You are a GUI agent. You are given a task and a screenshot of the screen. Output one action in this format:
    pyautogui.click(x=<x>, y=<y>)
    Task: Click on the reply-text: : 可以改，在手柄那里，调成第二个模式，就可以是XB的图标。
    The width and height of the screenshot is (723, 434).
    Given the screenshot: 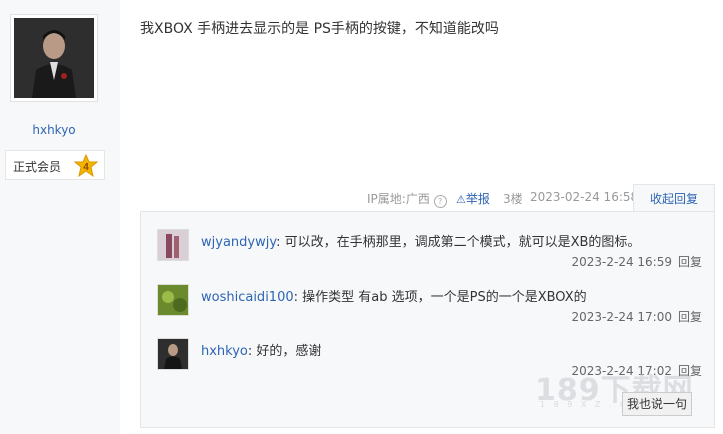 What is the action you would take?
    pyautogui.click(x=458, y=242)
    